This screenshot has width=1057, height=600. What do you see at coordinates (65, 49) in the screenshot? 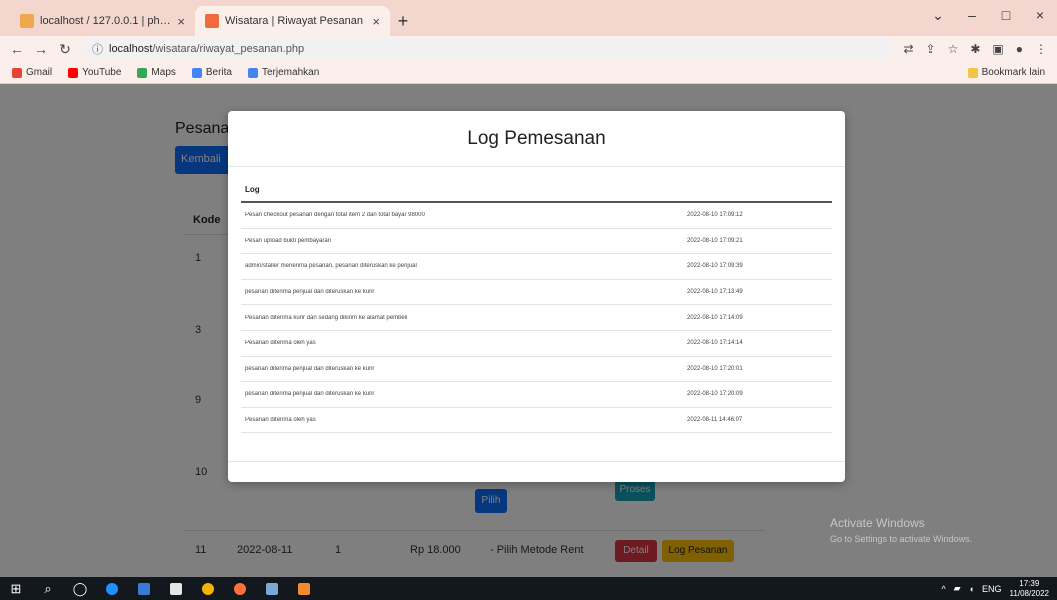
I see `reload-icon: ↻` at bounding box center [65, 49].